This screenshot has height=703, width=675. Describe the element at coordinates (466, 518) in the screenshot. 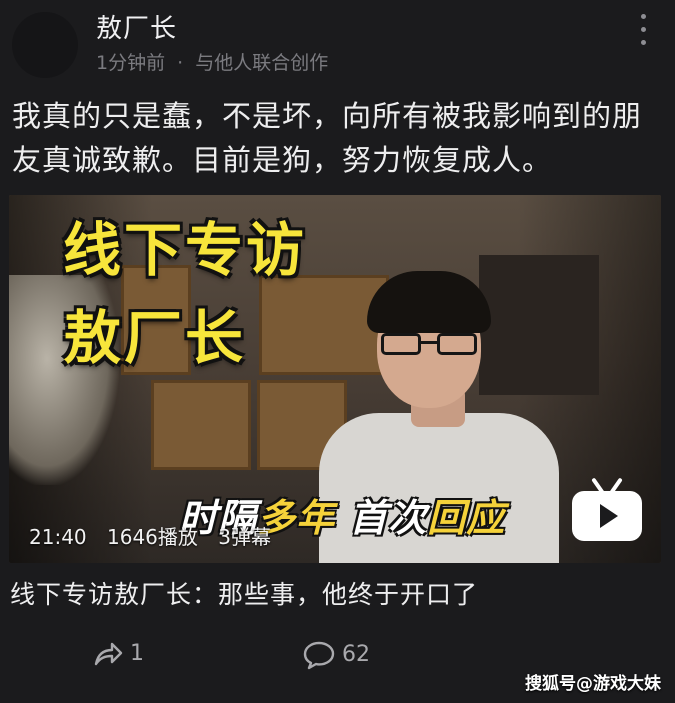

I see `subtitle-highlight: 回应` at that location.